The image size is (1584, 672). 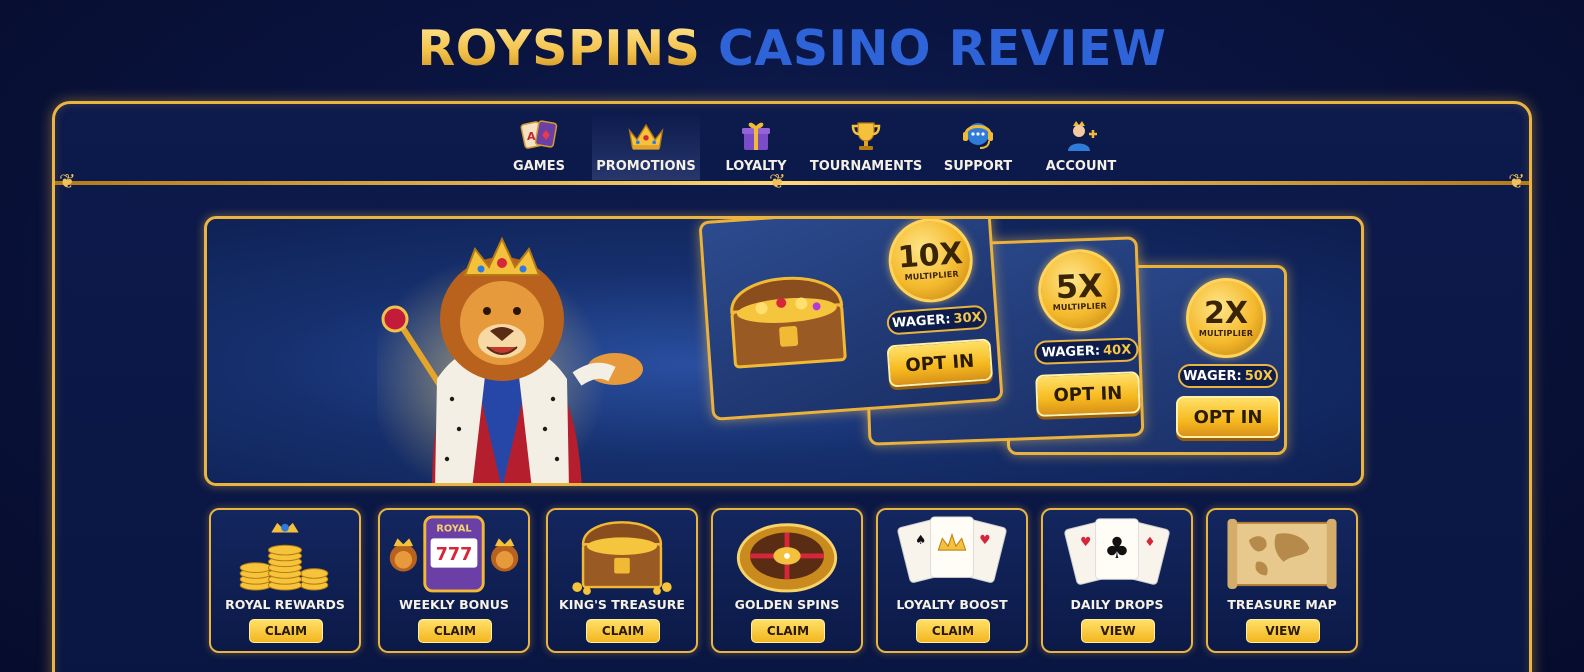 I want to click on nav-games: A GAMES, so click(x=539, y=146).